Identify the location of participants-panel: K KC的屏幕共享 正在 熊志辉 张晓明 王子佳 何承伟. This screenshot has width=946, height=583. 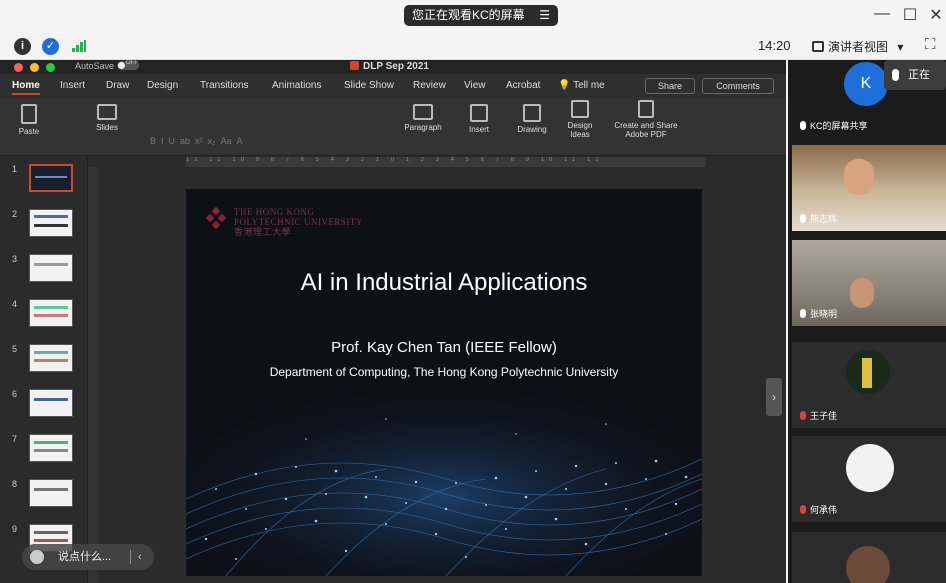
(867, 321).